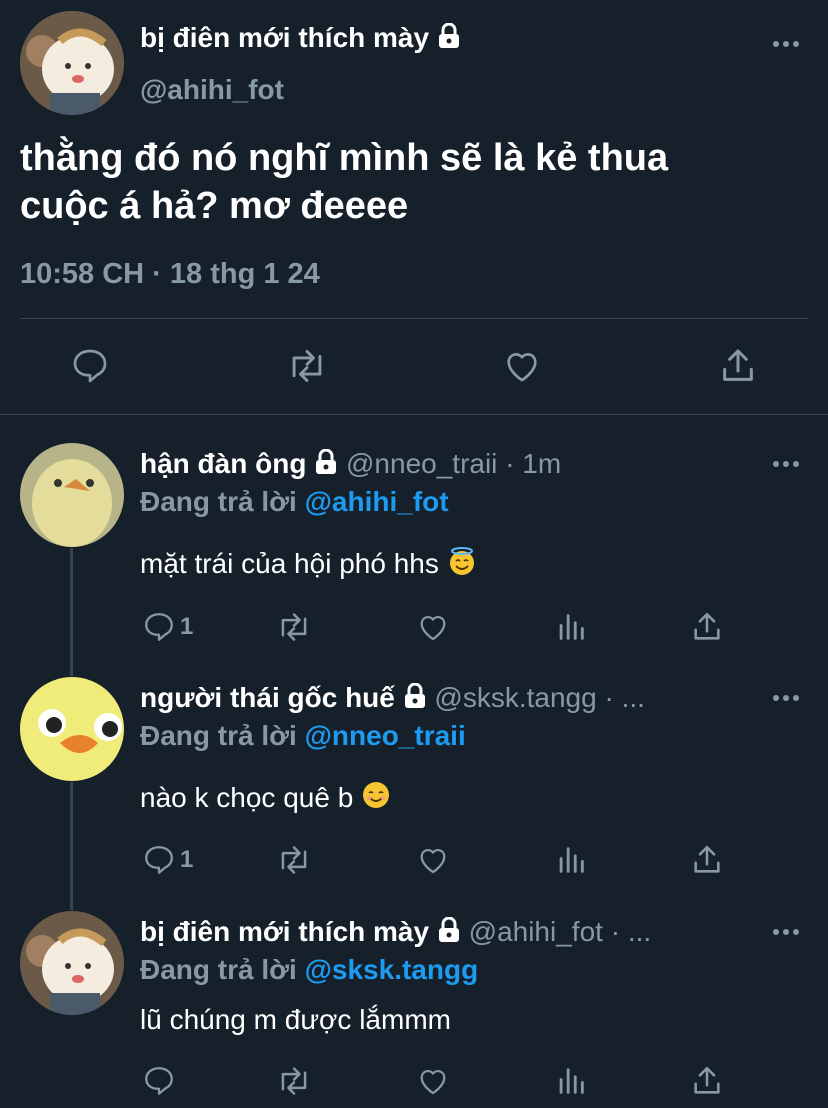  Describe the element at coordinates (223, 463) in the screenshot. I see `reply1-display-name: hận đàn ông` at that location.